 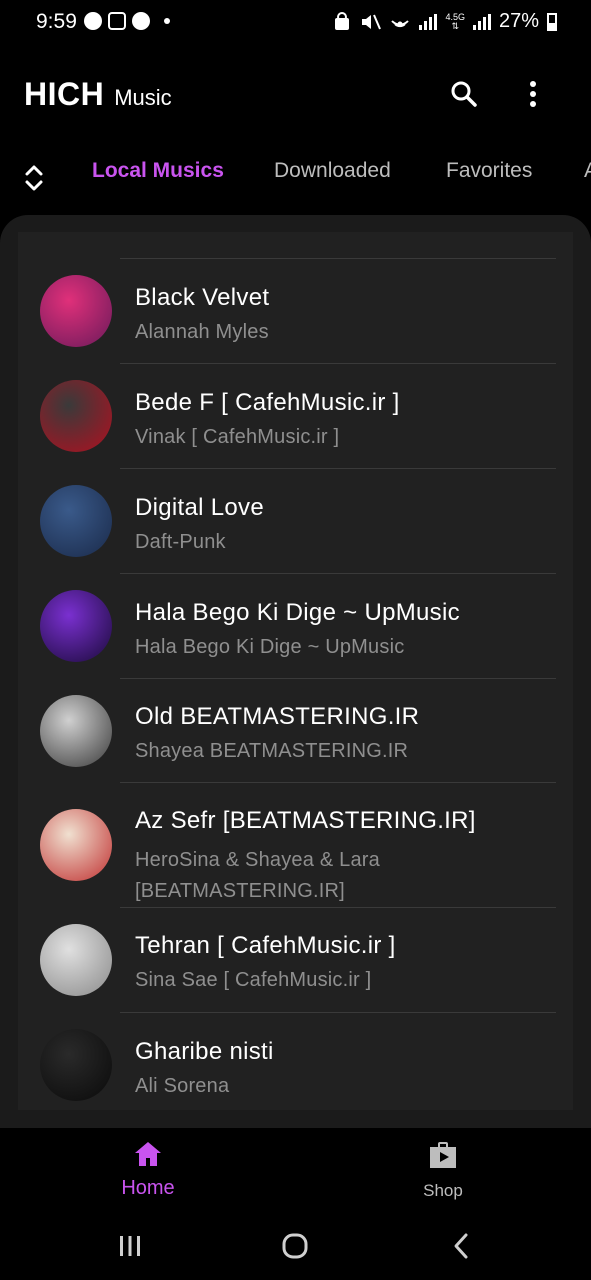 What do you see at coordinates (272, 751) in the screenshot?
I see `track-artist: Shayea BEATMASTERING.IR` at bounding box center [272, 751].